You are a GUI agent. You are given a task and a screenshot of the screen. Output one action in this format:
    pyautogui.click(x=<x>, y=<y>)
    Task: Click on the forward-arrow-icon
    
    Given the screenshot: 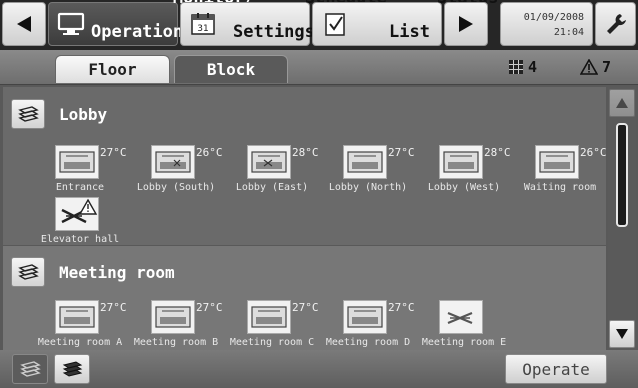 What is the action you would take?
    pyautogui.click(x=466, y=24)
    